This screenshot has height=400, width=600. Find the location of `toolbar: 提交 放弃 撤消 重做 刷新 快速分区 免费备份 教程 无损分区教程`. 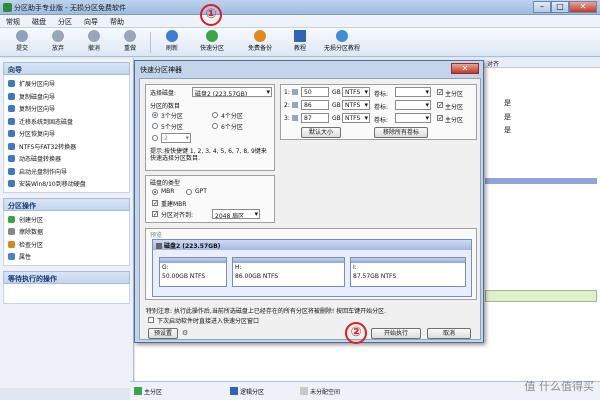

toolbar: 提交 放弃 撤消 重做 刷新 快速分区 免费备份 教程 无损分区教程 is located at coordinates (300, 42).